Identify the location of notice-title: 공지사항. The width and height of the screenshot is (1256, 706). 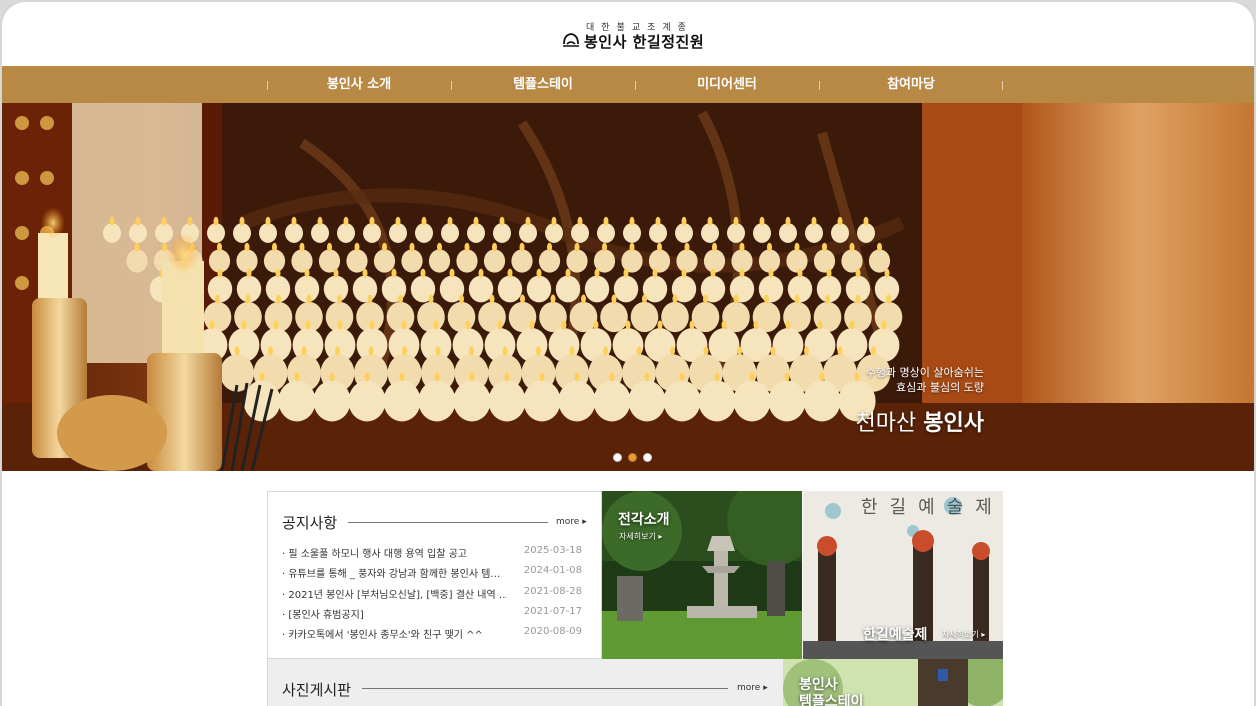
(310, 523).